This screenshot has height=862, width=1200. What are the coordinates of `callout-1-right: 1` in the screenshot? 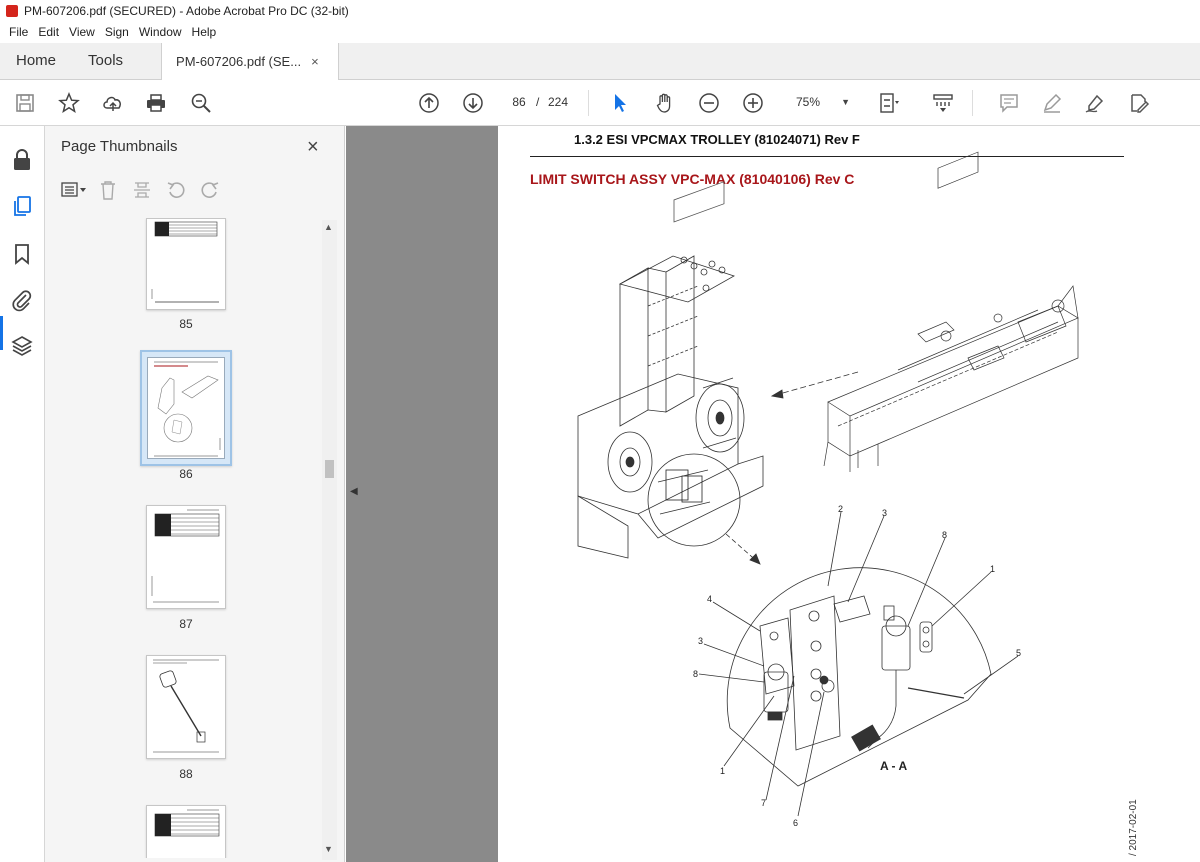 It's located at (992, 569).